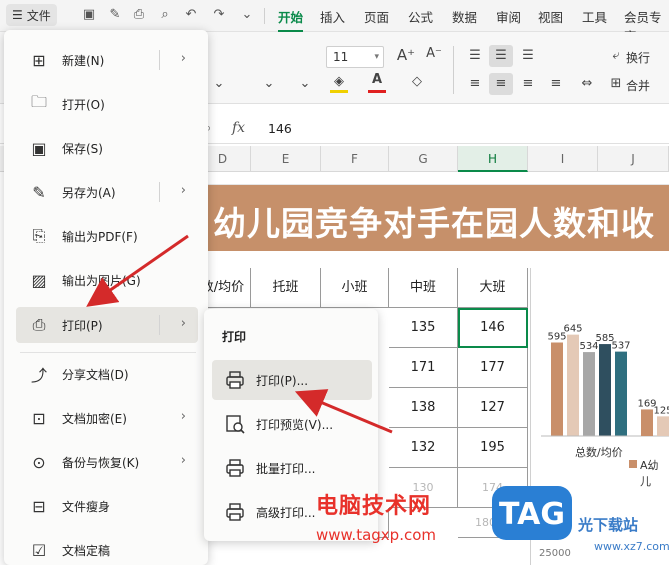  What do you see at coordinates (39, 235) in the screenshot?
I see `pdf-icon: ⎘` at bounding box center [39, 235].